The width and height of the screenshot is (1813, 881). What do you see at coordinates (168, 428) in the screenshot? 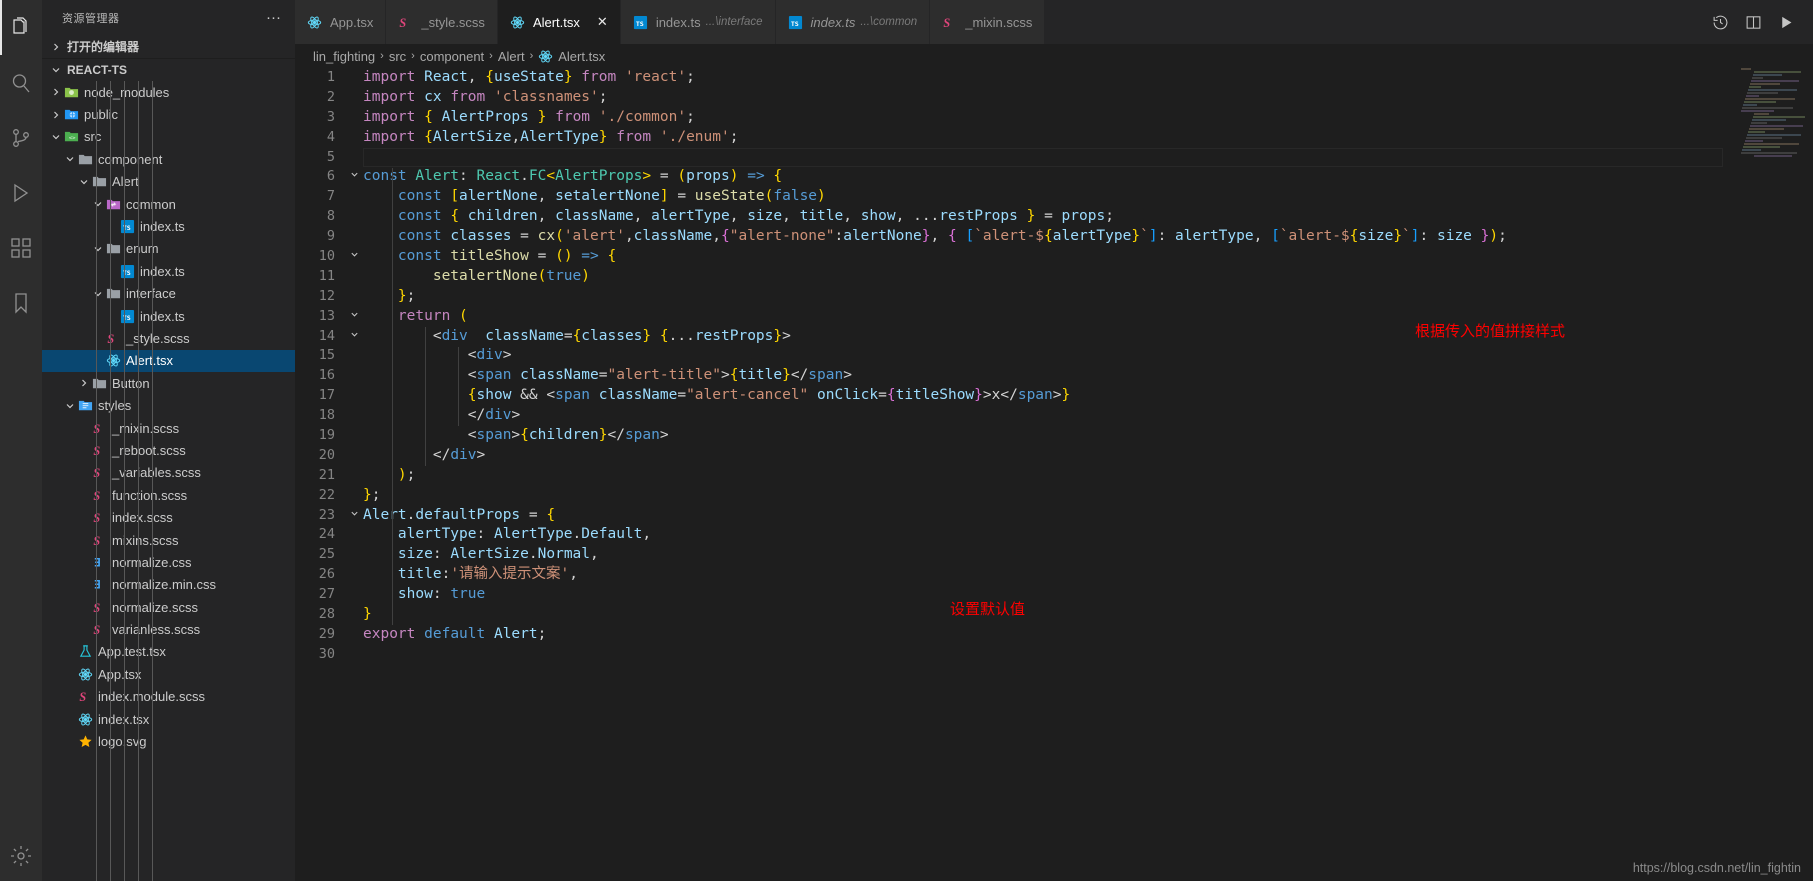
I see `tree-item--mixin-scss: S _mixin.scss` at bounding box center [168, 428].